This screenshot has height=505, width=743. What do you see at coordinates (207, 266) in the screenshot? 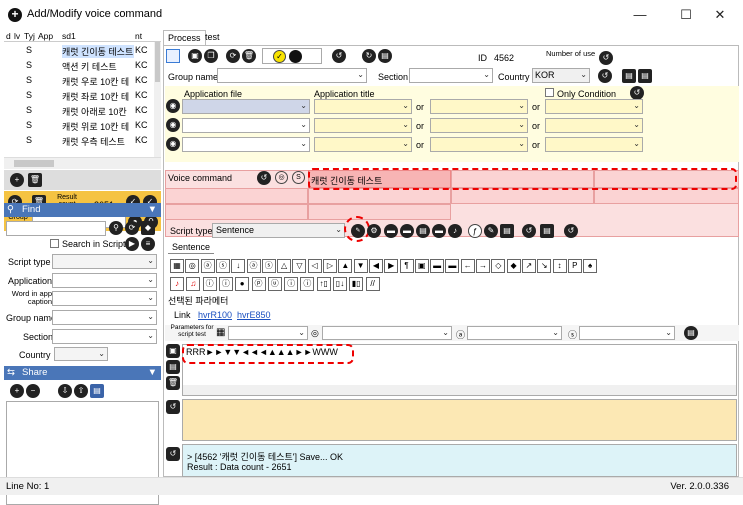
I see `palette-btn-2: ⓐ` at bounding box center [207, 266].